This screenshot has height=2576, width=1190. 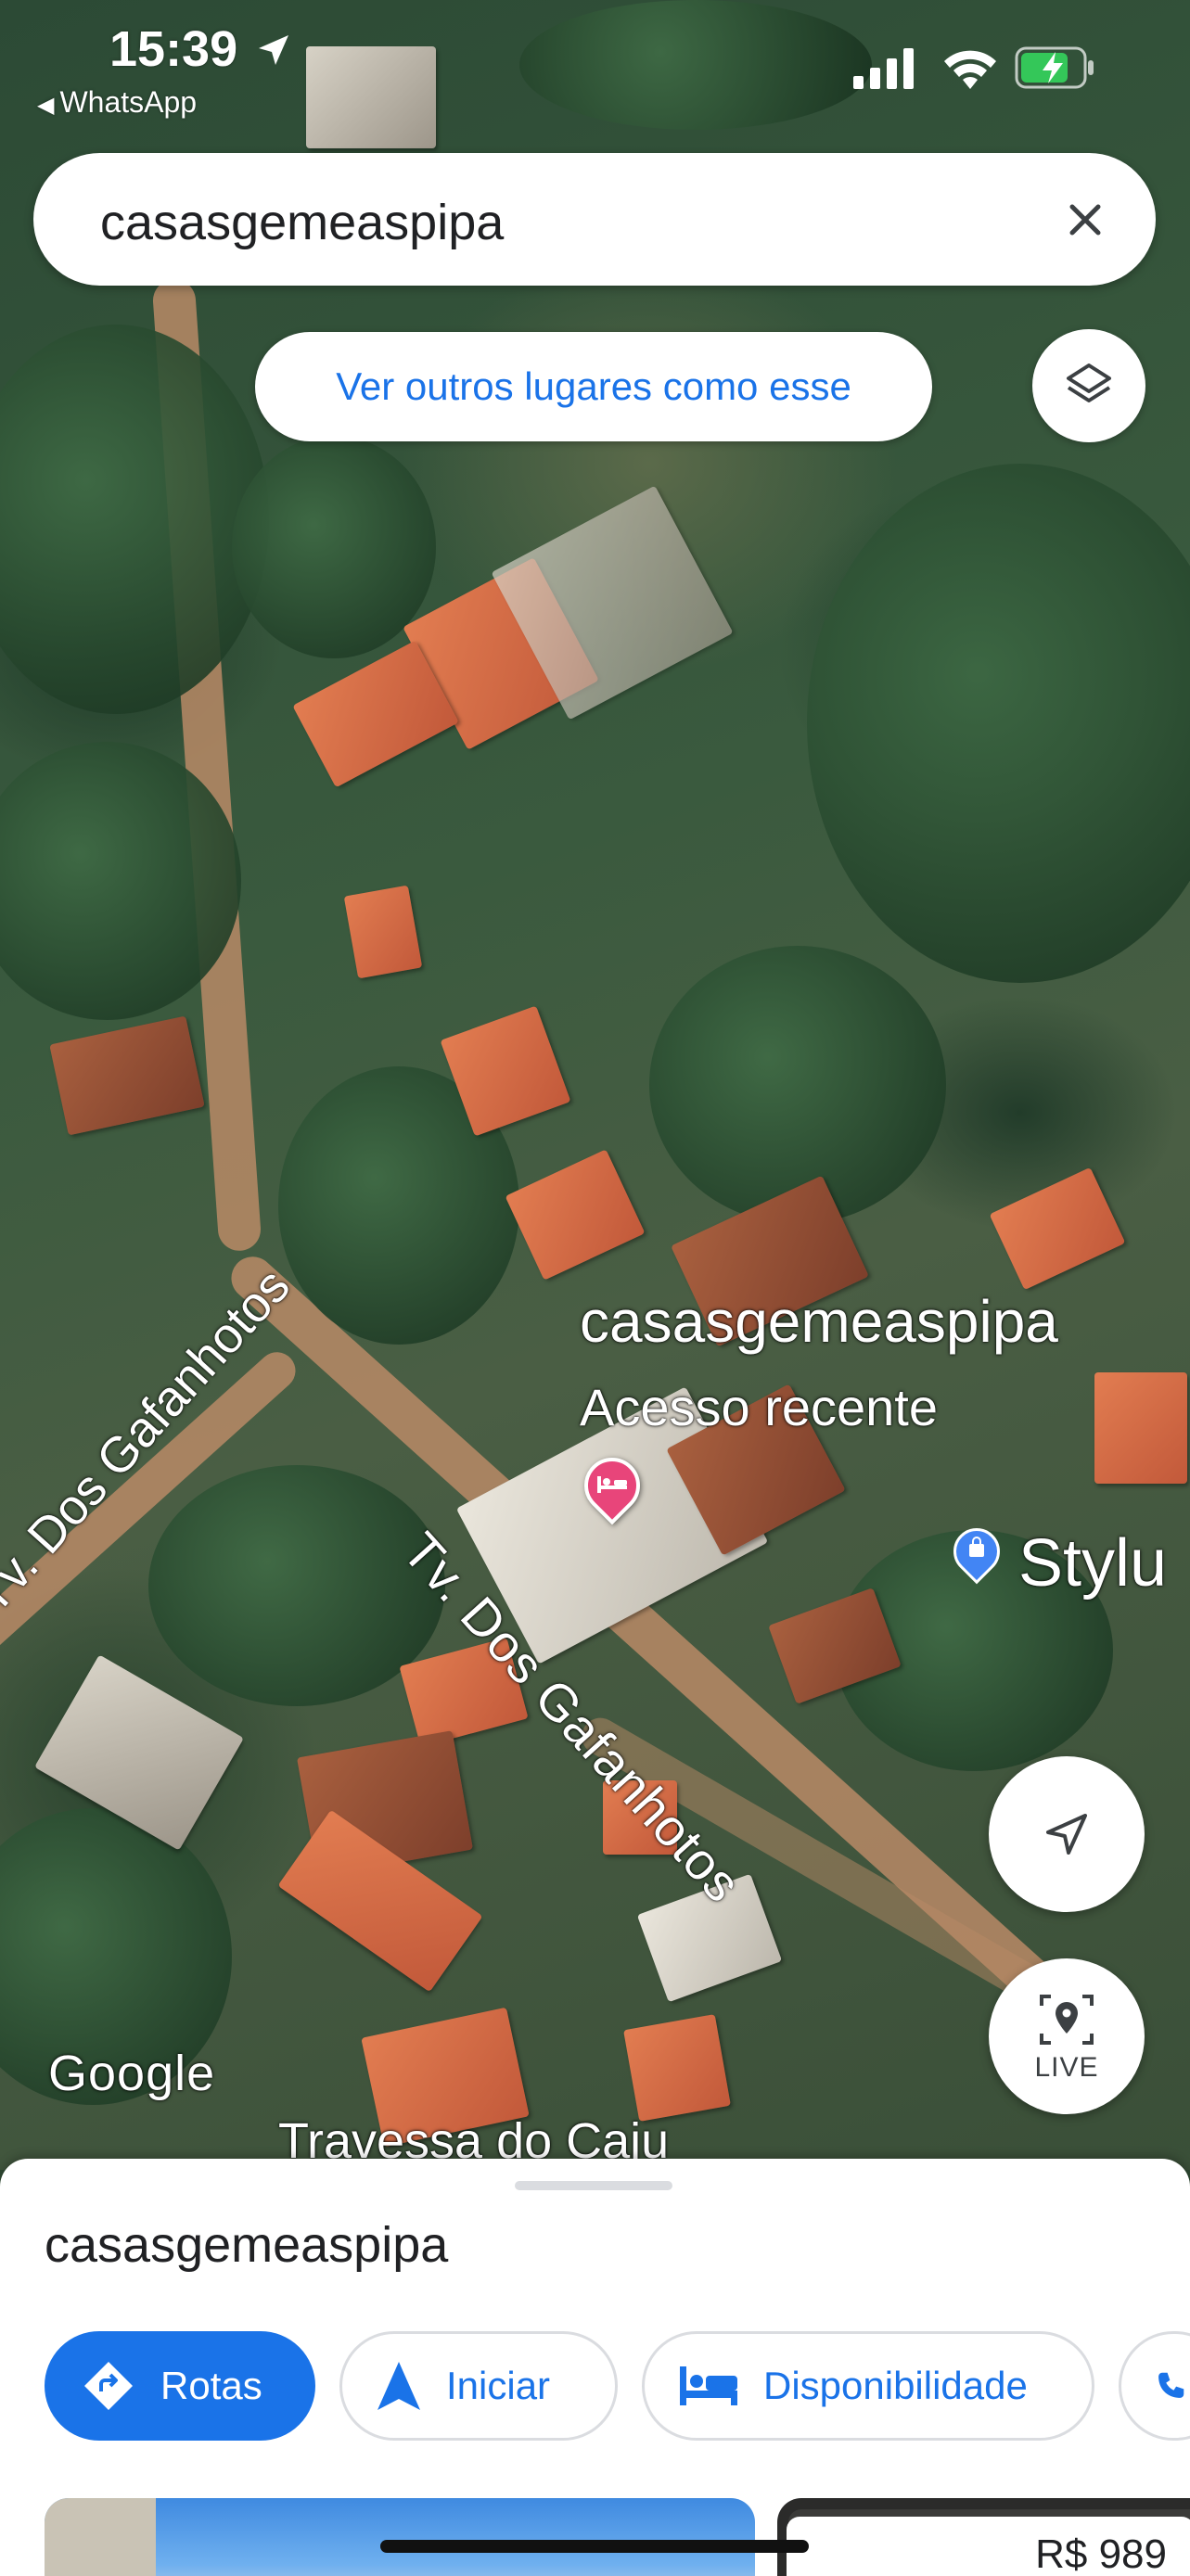 I want to click on wifi-icon, so click(x=970, y=69).